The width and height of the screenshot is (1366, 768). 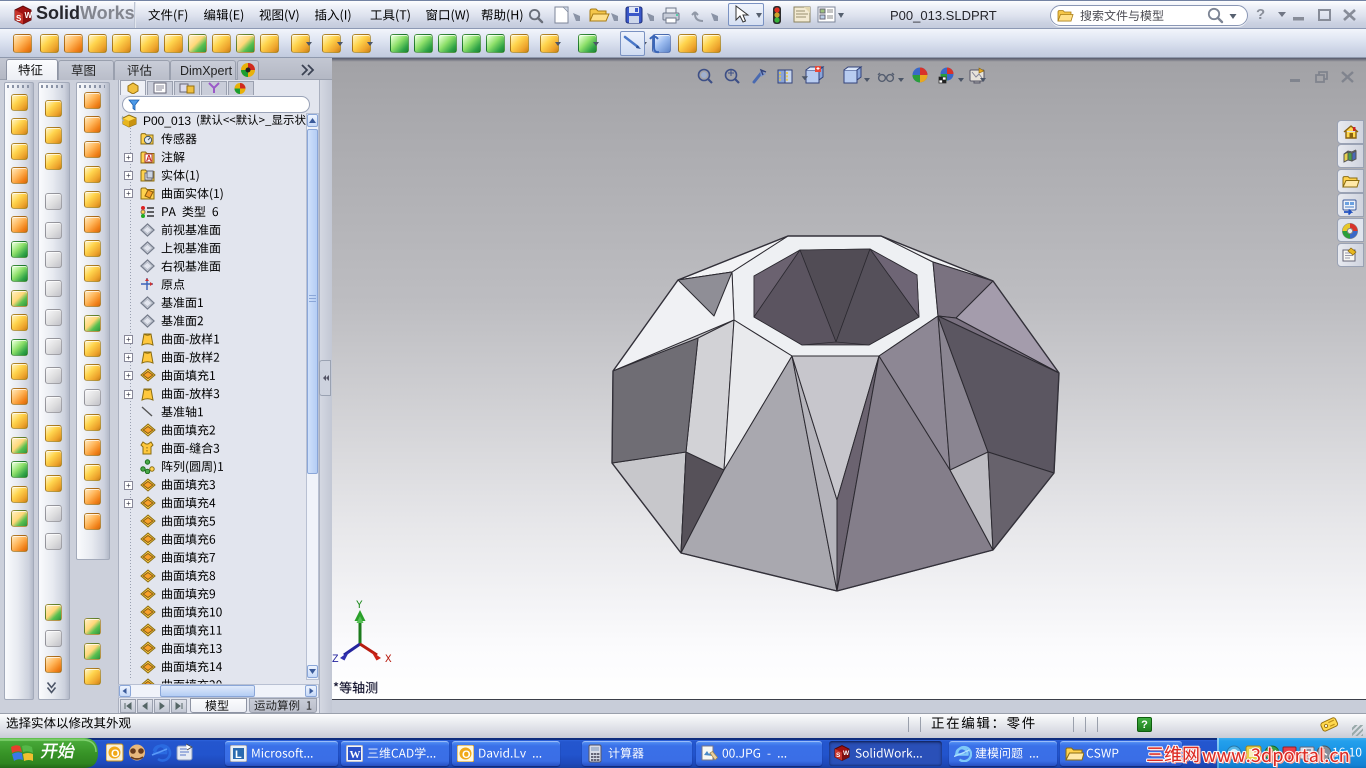 What do you see at coordinates (238, 755) in the screenshot?
I see `svg-text: L` at bounding box center [238, 755].